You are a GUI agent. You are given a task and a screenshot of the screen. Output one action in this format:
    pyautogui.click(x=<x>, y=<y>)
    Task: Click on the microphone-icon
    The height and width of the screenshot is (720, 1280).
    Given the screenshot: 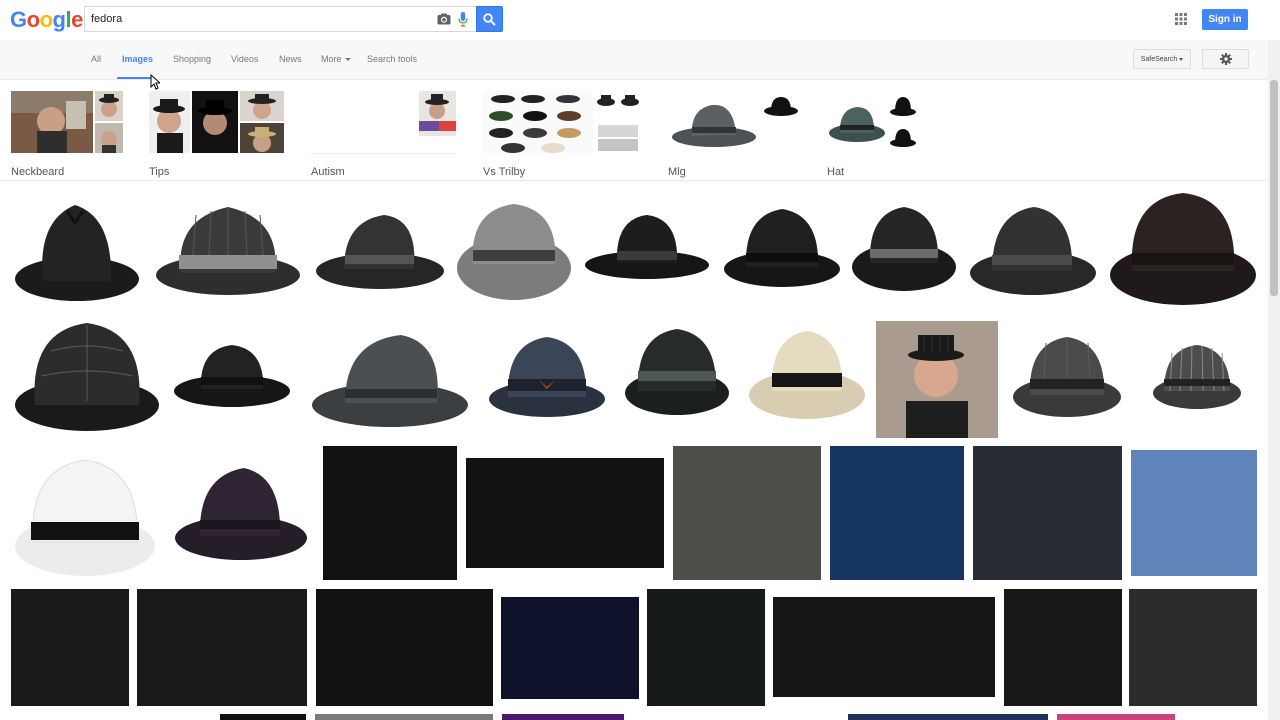 What is the action you would take?
    pyautogui.click(x=463, y=19)
    